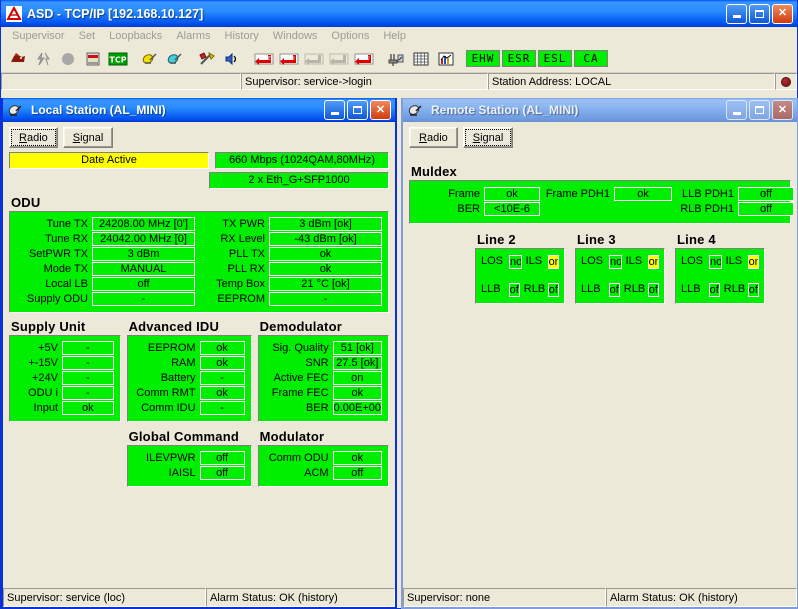 The height and width of the screenshot is (609, 798). I want to click on idu-value-comm-rmt: ok, so click(222, 393).